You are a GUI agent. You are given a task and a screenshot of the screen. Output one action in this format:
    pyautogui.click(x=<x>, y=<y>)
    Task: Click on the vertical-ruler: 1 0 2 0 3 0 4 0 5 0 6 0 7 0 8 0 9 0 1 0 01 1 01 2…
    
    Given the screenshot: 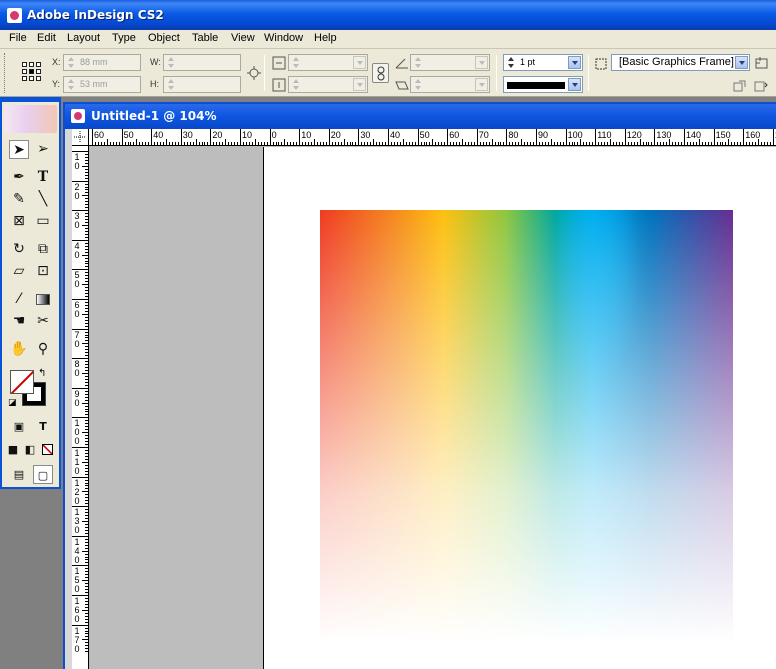 What is the action you would take?
    pyautogui.click(x=80, y=407)
    